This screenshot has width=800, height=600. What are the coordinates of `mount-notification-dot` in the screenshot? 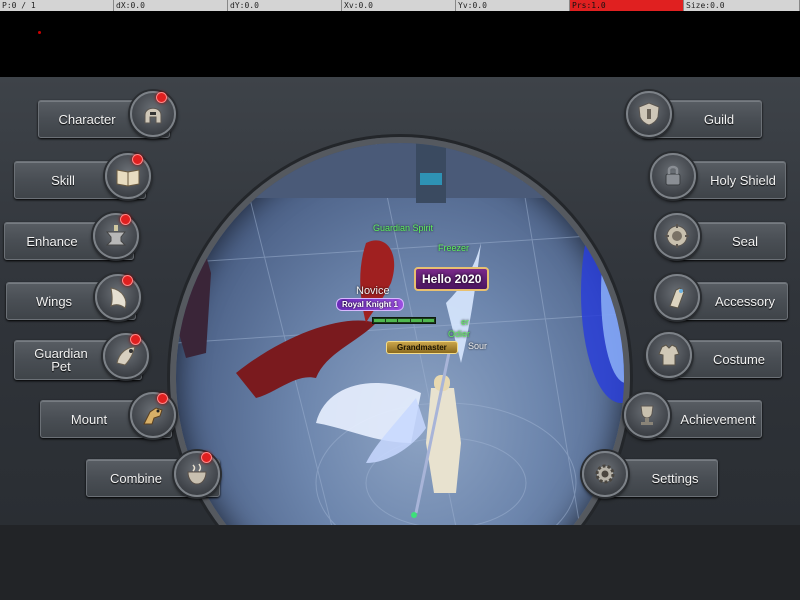 It's located at (162, 398).